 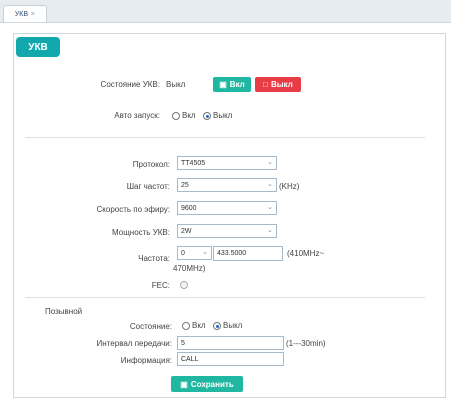 I want to click on frequency-range-end: 470MHz), so click(x=189, y=268).